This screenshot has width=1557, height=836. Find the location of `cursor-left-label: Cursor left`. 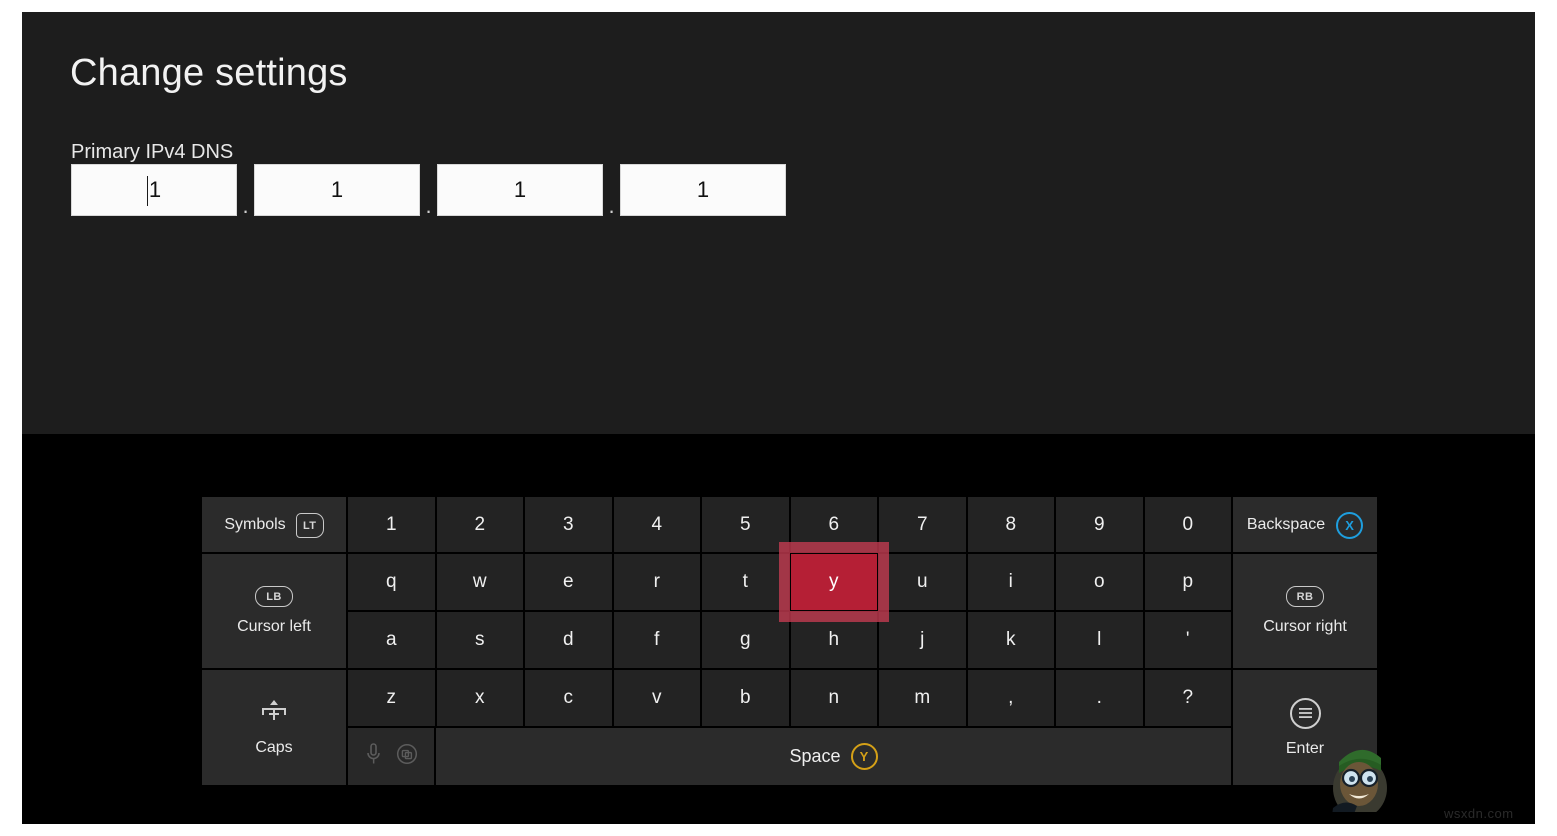

cursor-left-label: Cursor left is located at coordinates (274, 627).